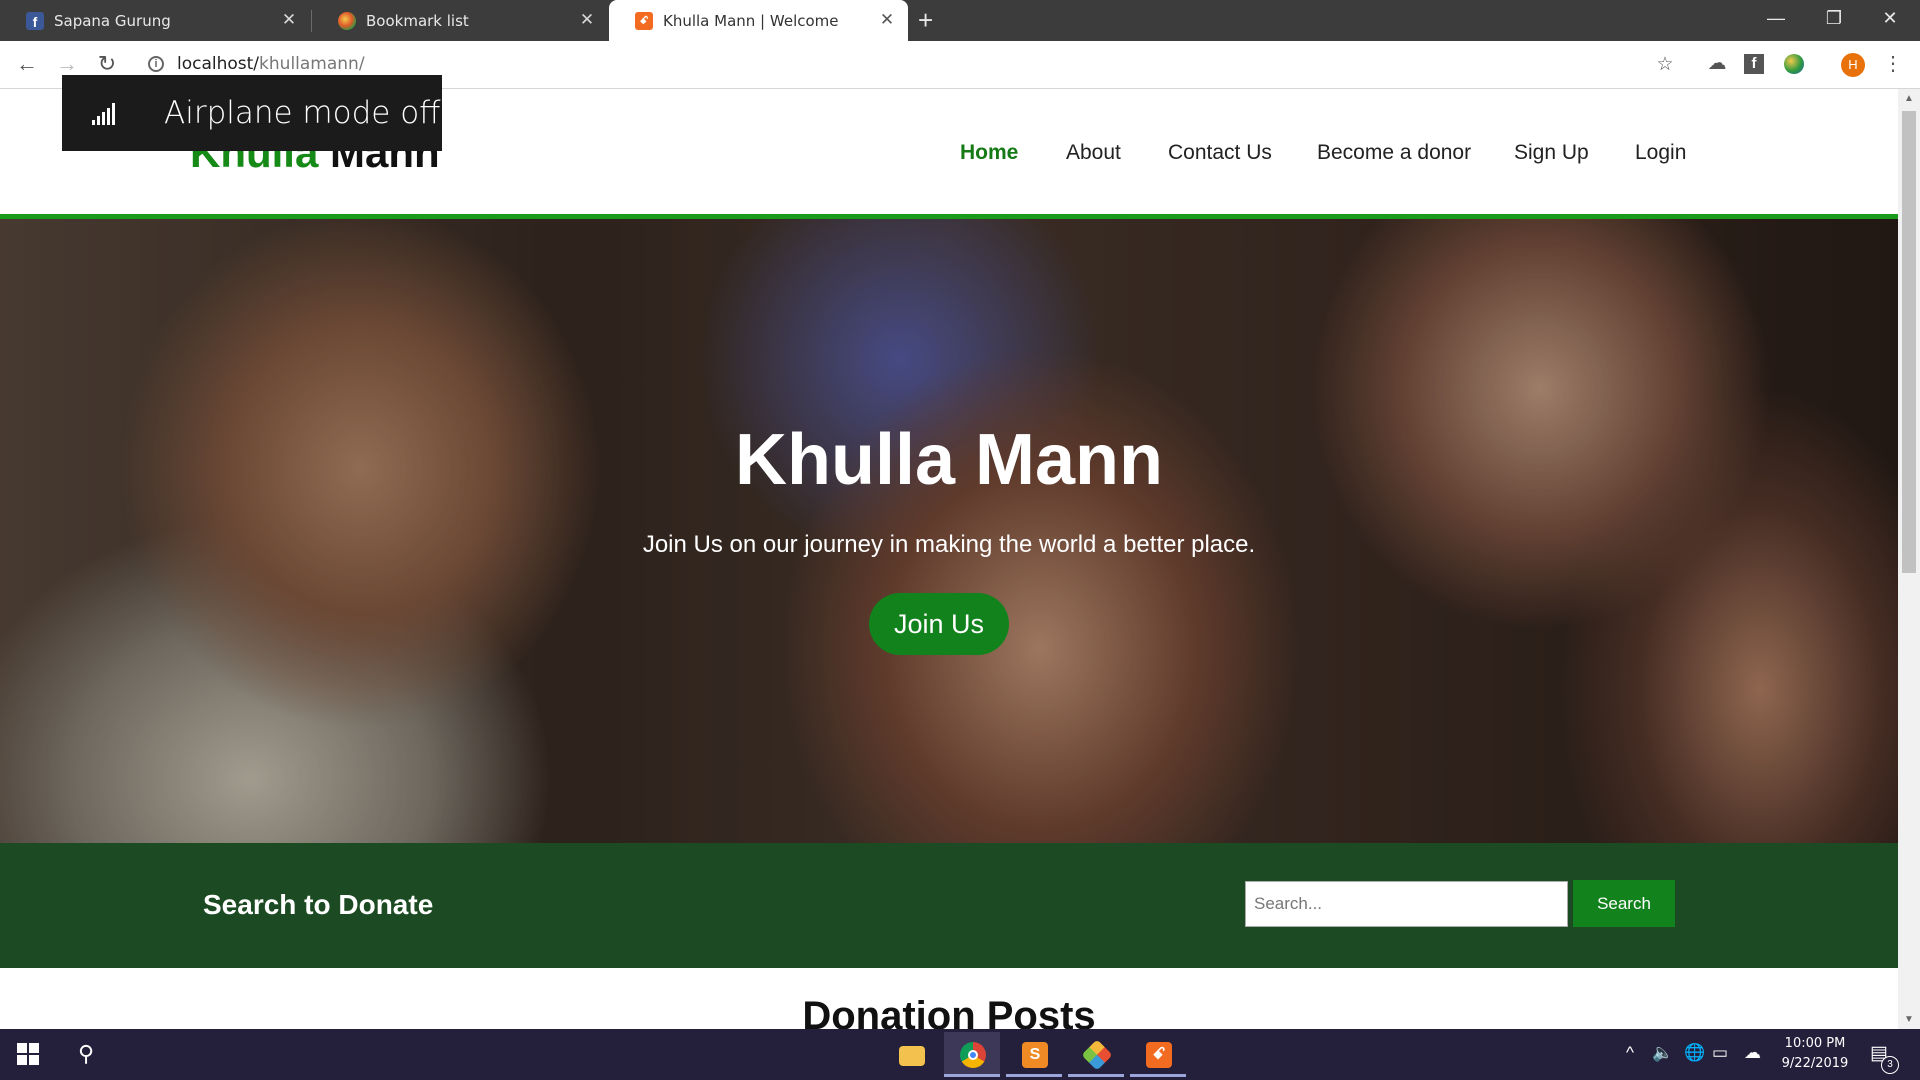  What do you see at coordinates (989, 153) in the screenshot?
I see `nav-home: Home` at bounding box center [989, 153].